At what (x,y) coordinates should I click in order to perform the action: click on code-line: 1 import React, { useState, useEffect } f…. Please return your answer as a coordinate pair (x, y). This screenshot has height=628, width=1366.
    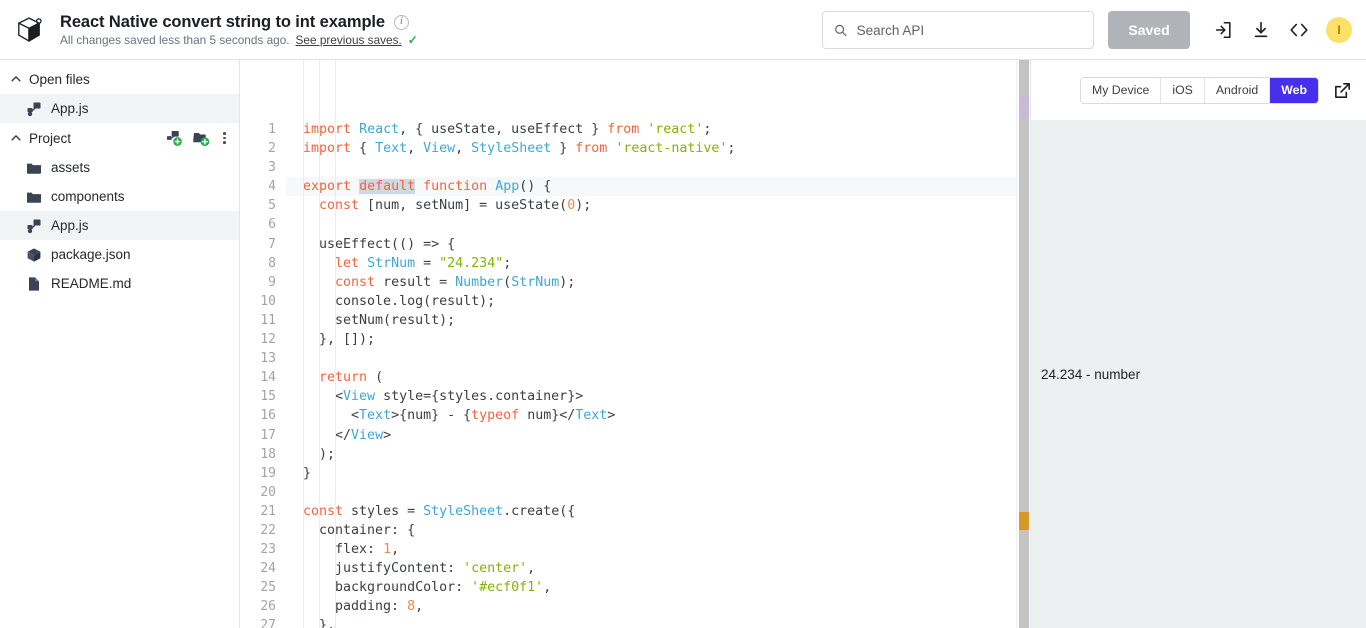
    Looking at the image, I should click on (628, 129).